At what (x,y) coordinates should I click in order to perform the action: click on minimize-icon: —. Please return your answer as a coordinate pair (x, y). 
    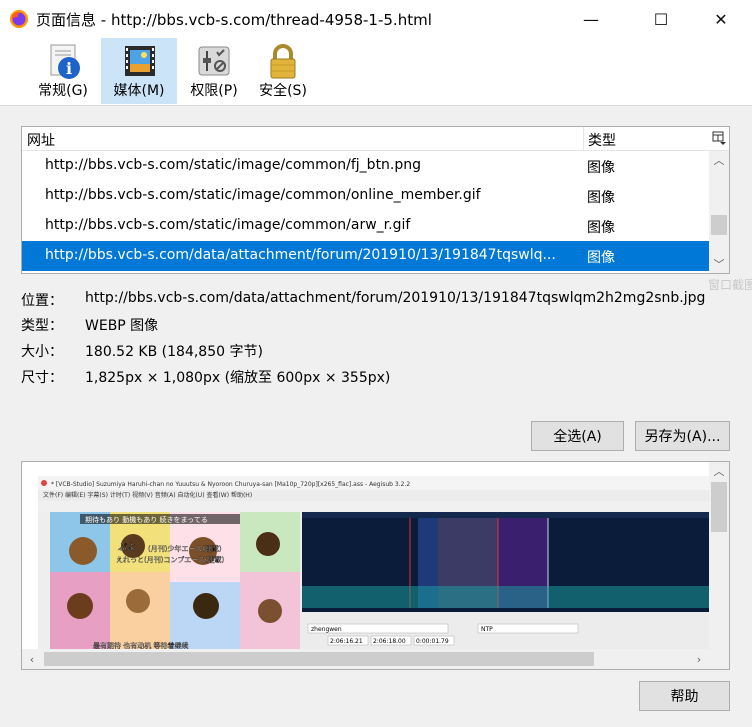
    Looking at the image, I should click on (591, 19).